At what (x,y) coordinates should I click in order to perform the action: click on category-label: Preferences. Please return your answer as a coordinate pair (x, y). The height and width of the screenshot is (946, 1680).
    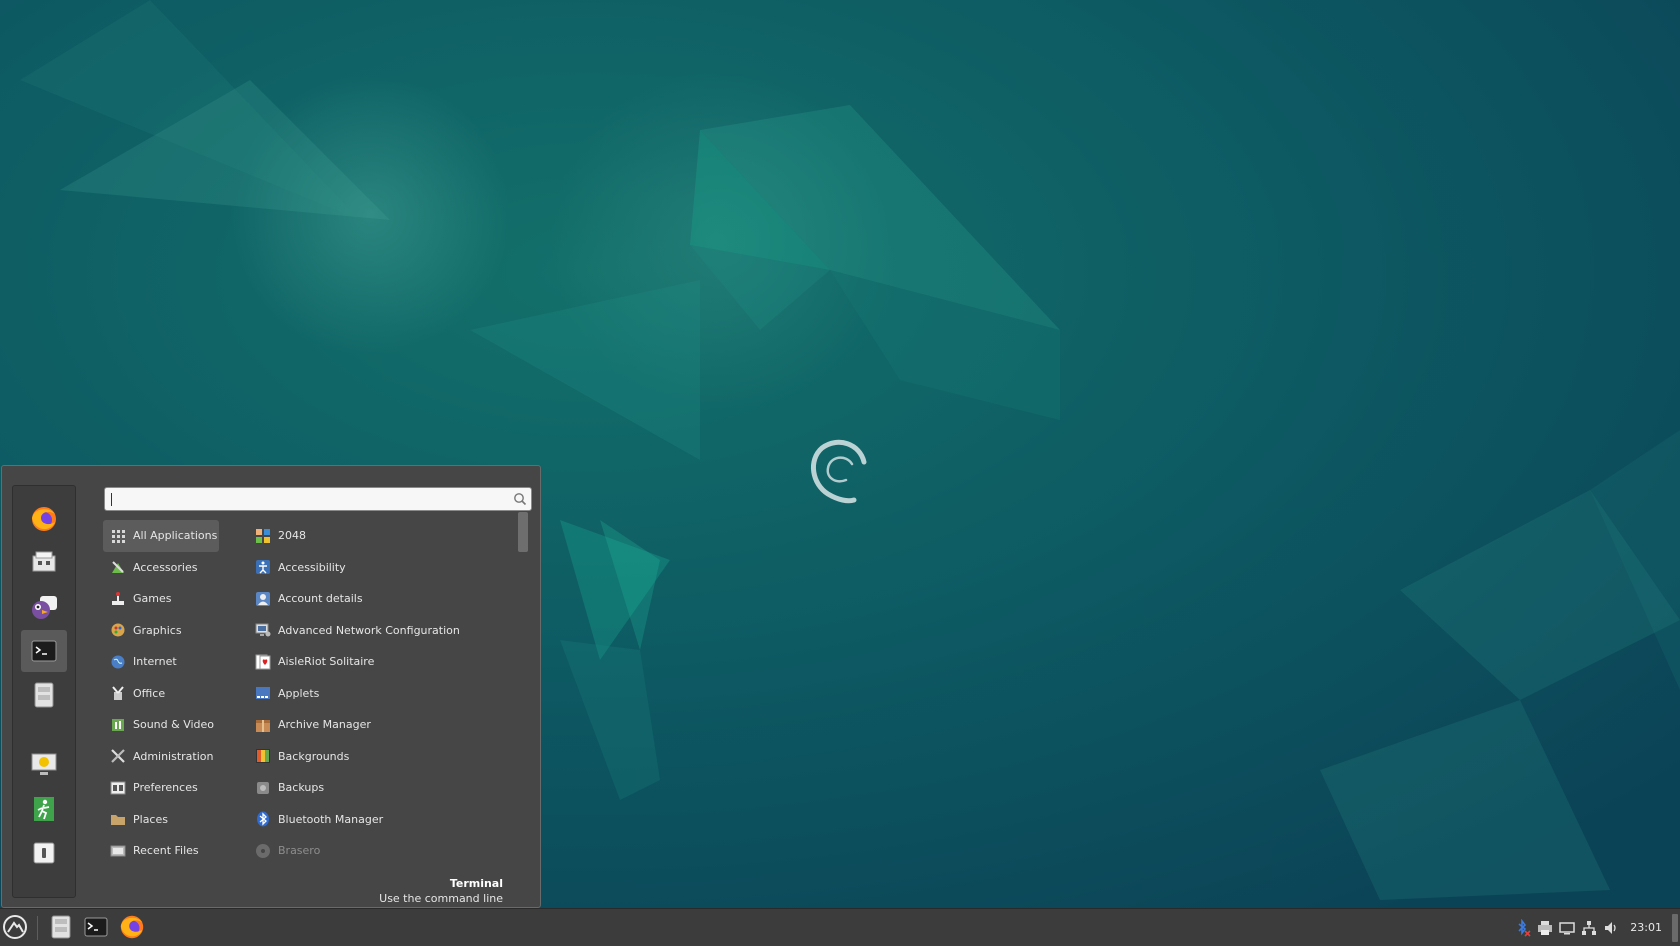
    Looking at the image, I should click on (165, 788).